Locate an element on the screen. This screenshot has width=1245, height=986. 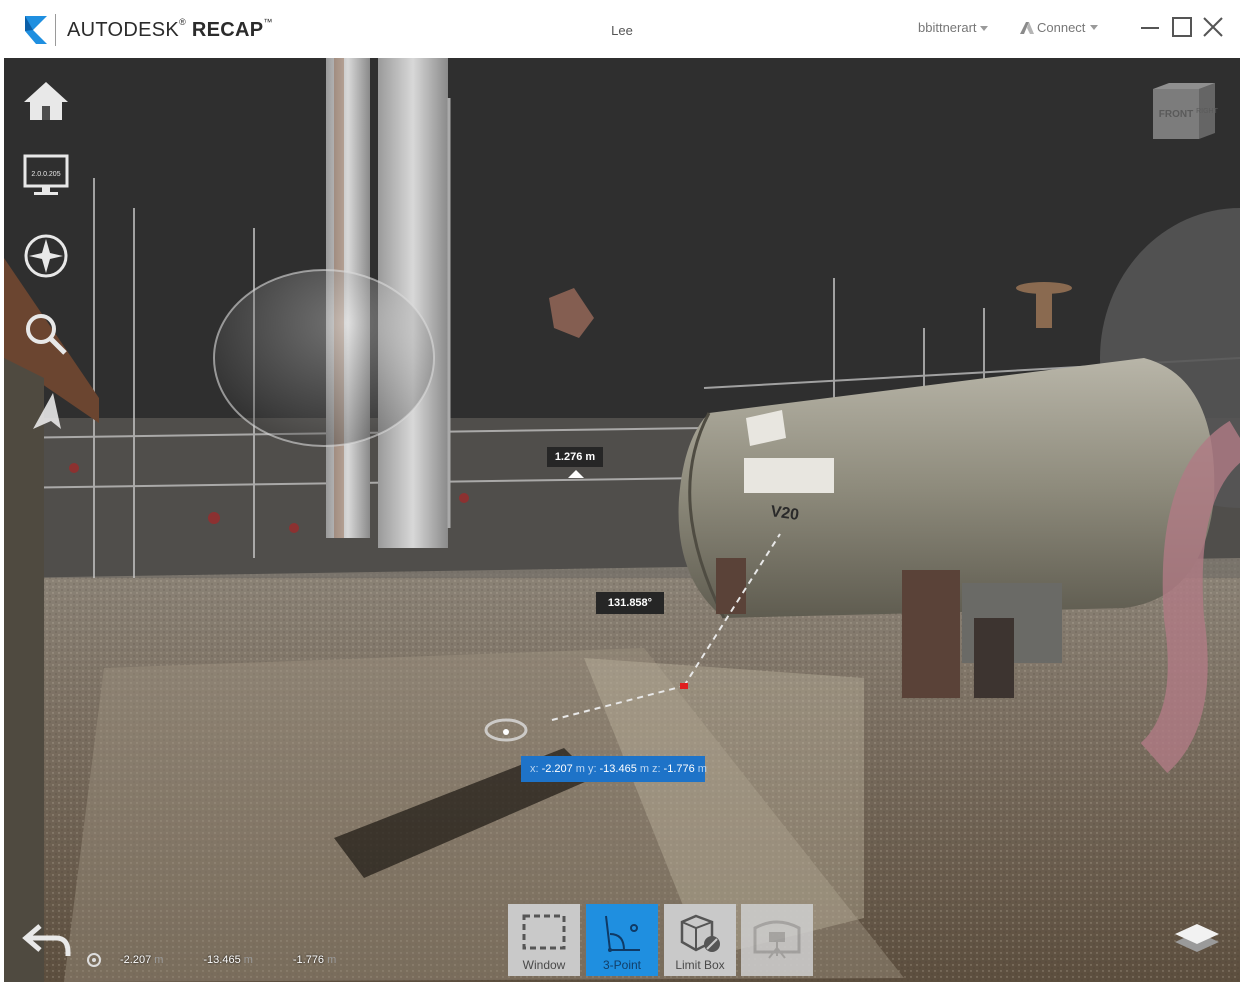
project-title: Lee is located at coordinates (622, 30).